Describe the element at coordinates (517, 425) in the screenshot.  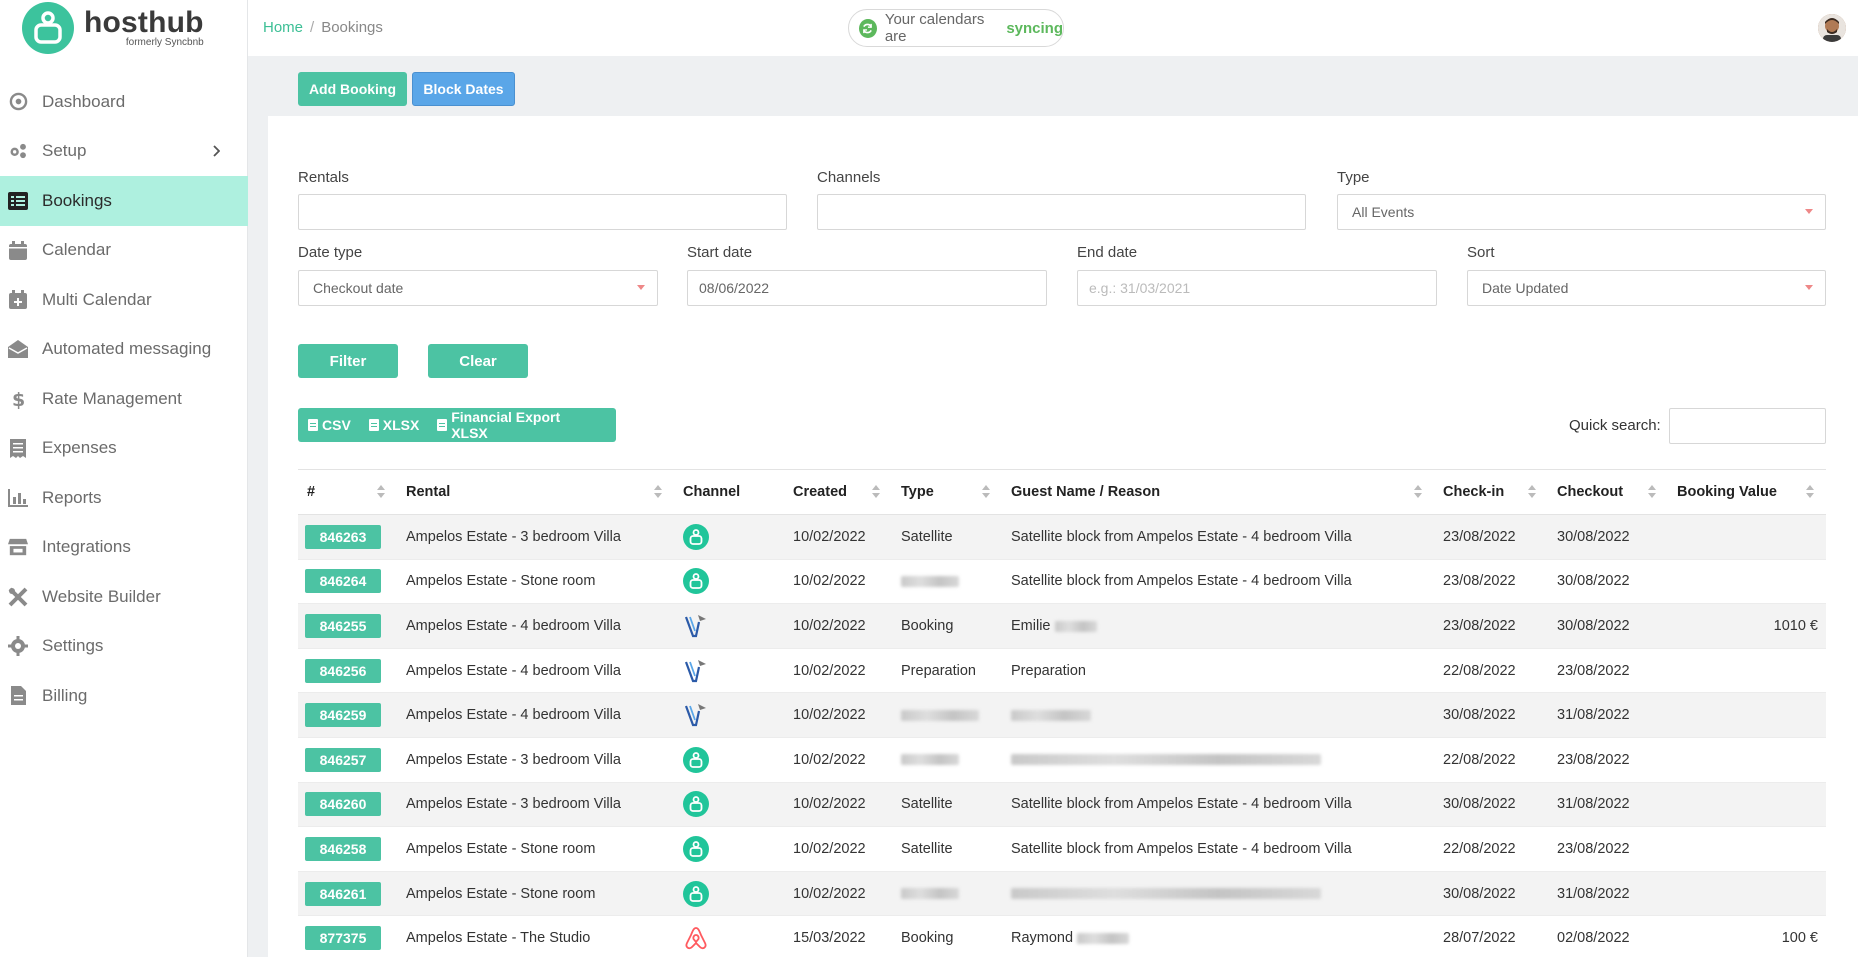
I see `export-financial-button: Financial Export XLSX` at that location.